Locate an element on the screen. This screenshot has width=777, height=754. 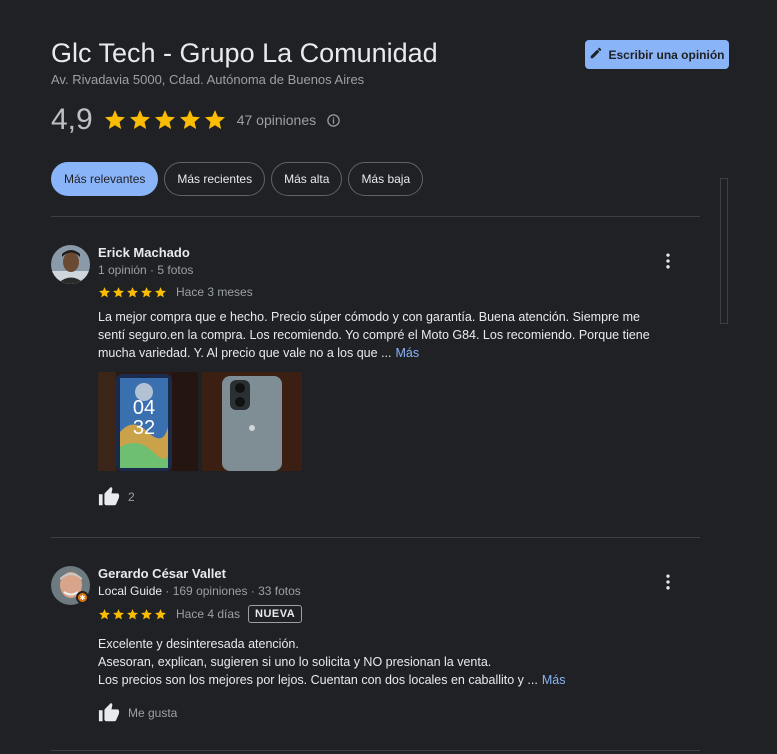
info-icon is located at coordinates (333, 120).